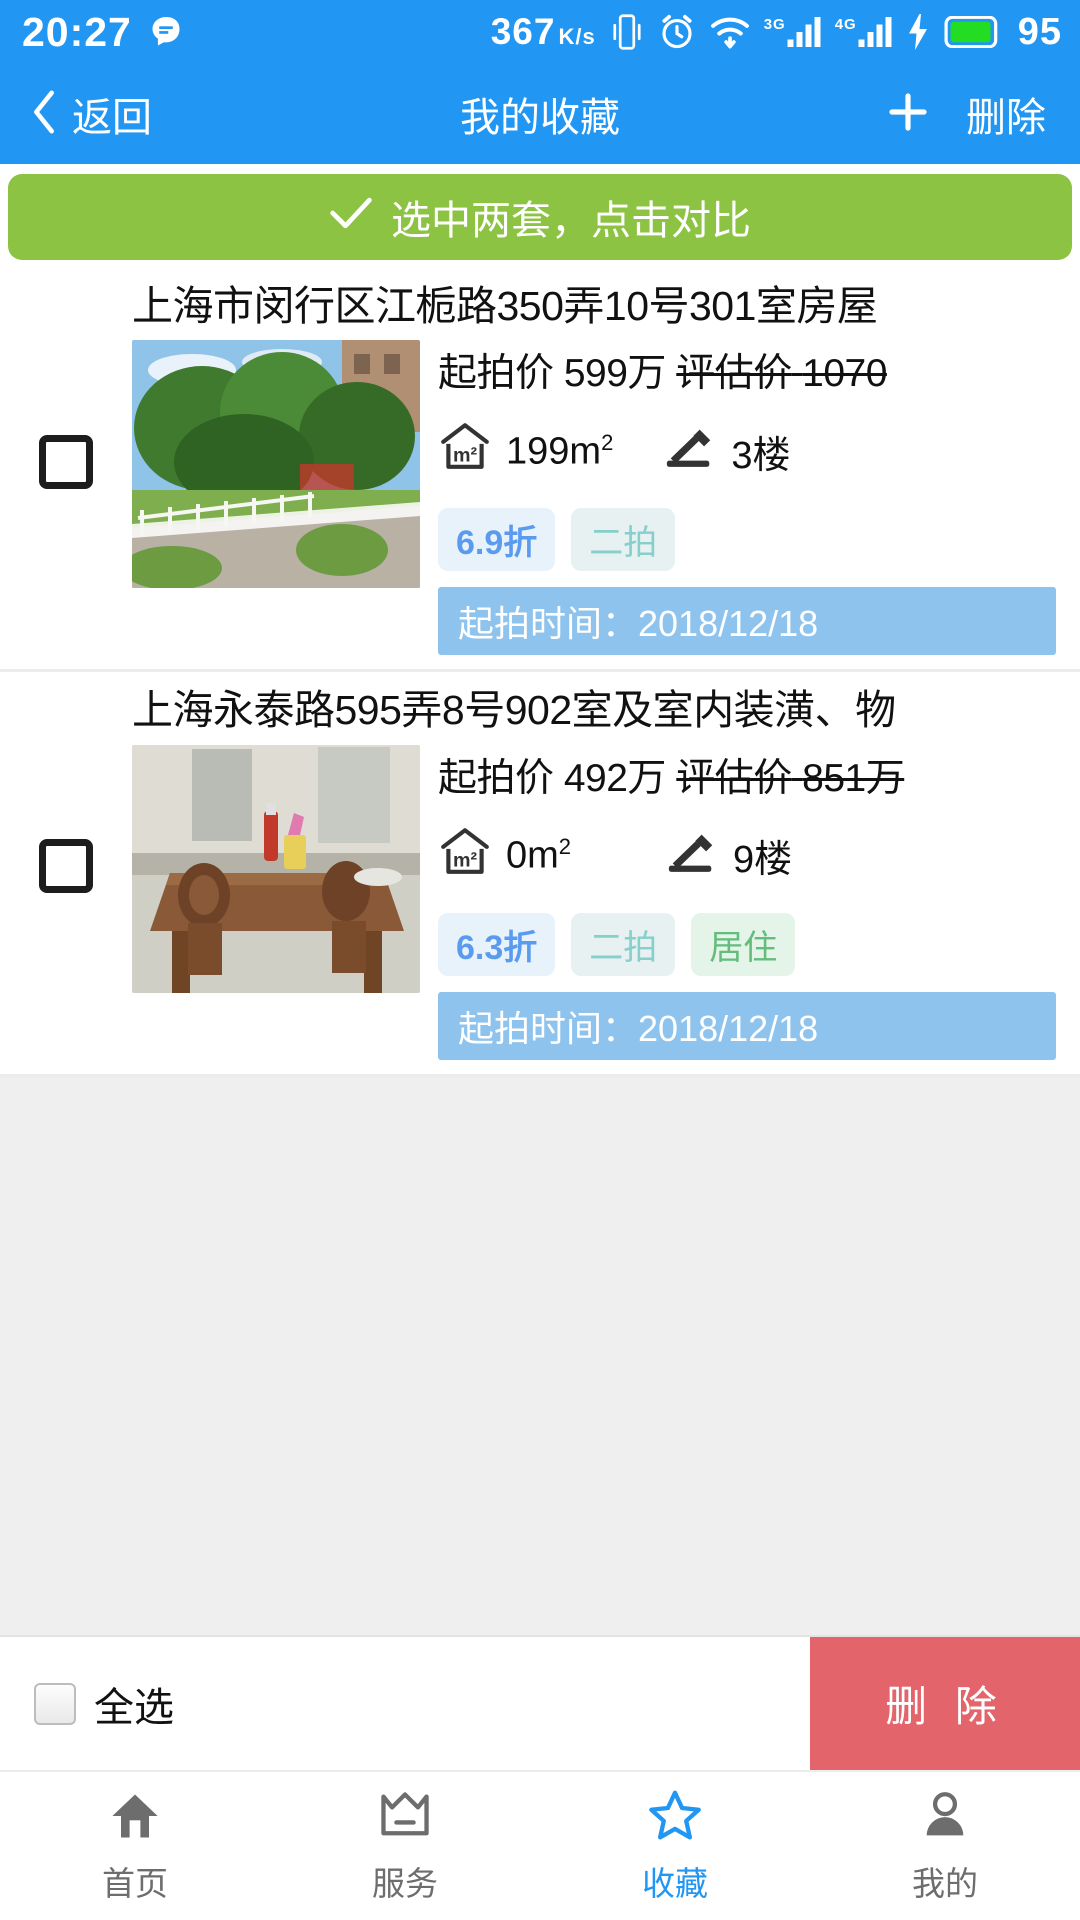 The height and width of the screenshot is (1920, 1080). Describe the element at coordinates (504, 856) in the screenshot. I see `listing-area: m² 0m2` at that location.